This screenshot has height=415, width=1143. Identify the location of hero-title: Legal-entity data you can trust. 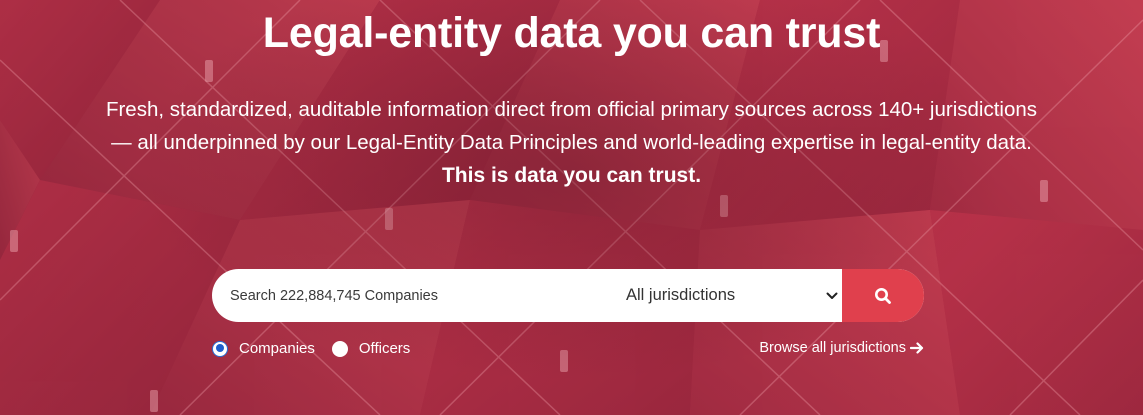
(571, 33).